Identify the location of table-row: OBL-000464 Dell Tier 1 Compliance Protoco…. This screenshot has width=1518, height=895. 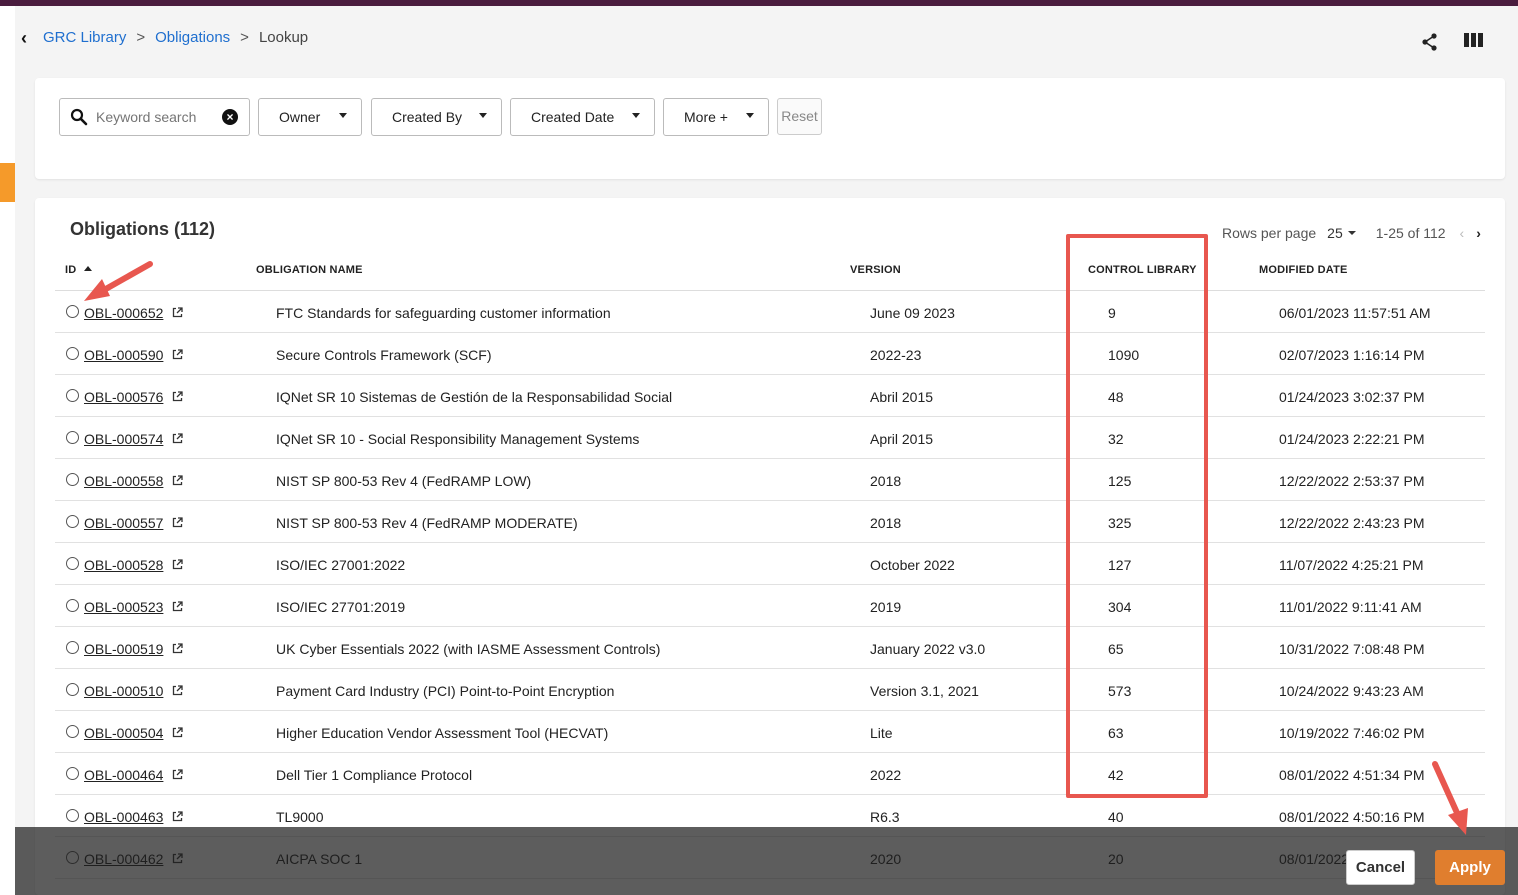
(770, 774).